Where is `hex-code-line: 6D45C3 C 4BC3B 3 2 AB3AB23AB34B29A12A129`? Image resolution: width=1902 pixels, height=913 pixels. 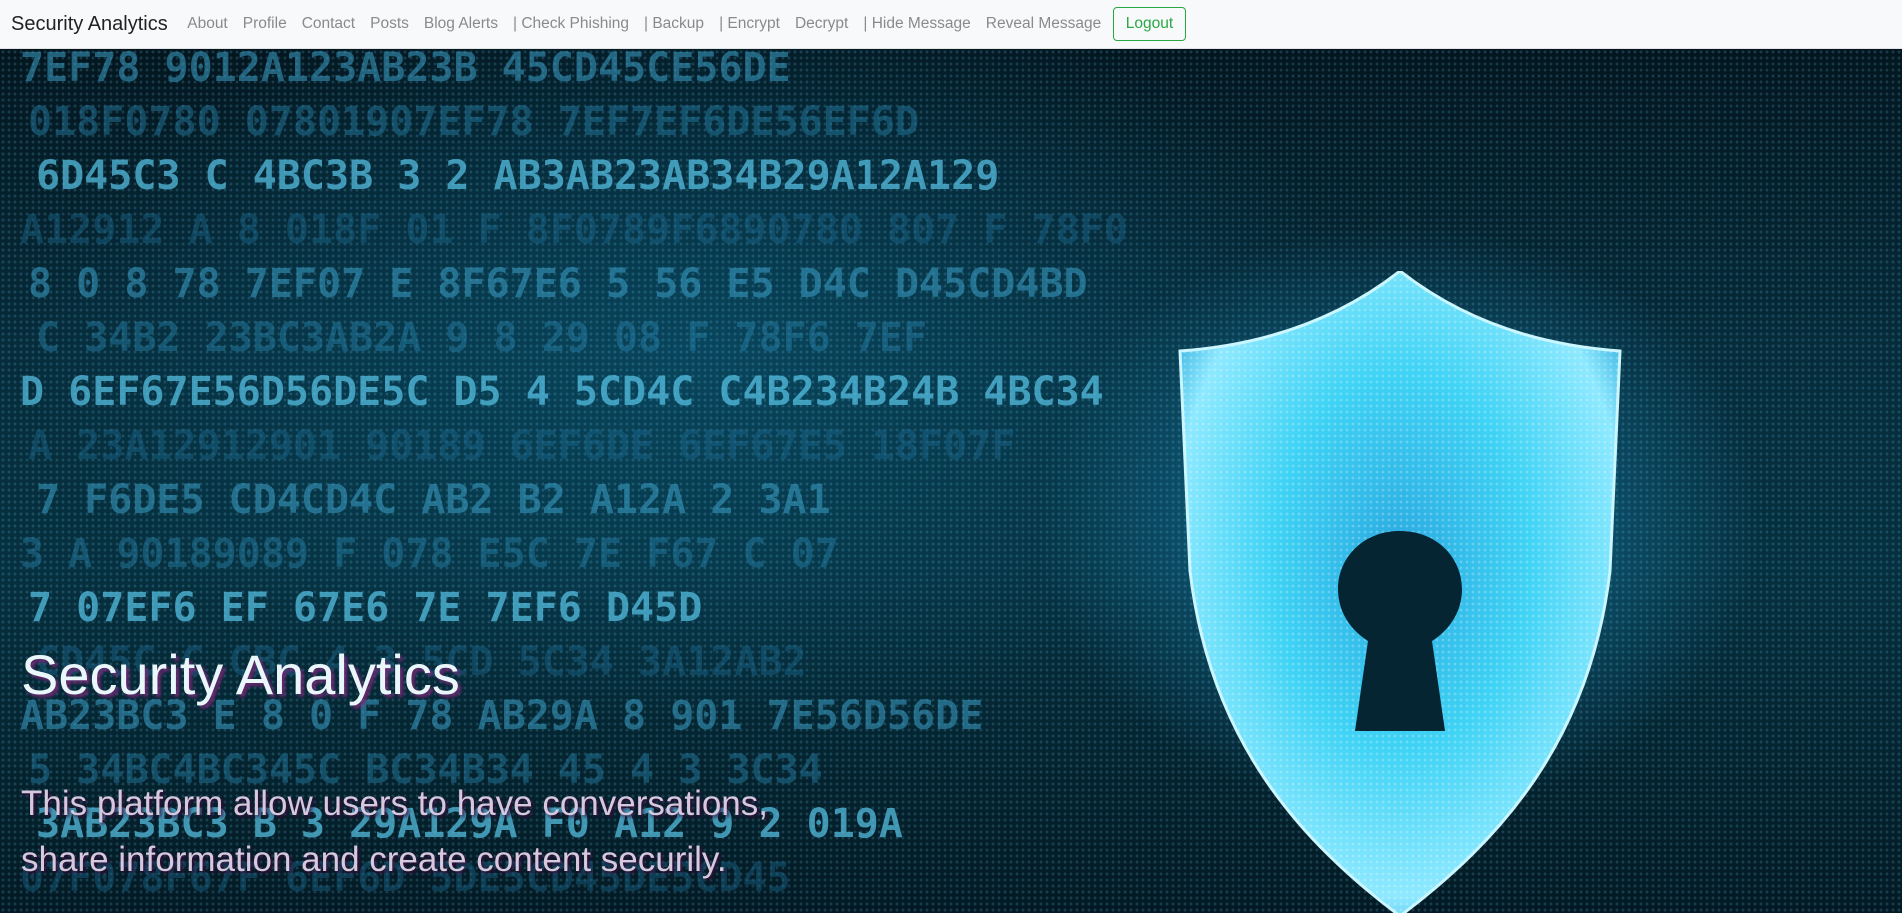
hex-code-line: 6D45C3 C 4BC3B 3 2 AB3AB23AB34B29A12A129 is located at coordinates (517, 176).